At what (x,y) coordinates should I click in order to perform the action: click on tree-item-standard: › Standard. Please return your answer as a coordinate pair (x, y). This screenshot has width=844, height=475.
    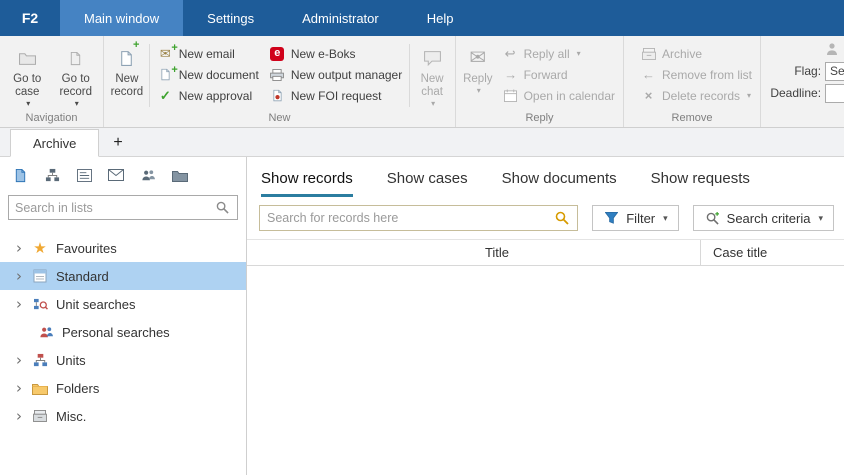
    Looking at the image, I should click on (123, 276).